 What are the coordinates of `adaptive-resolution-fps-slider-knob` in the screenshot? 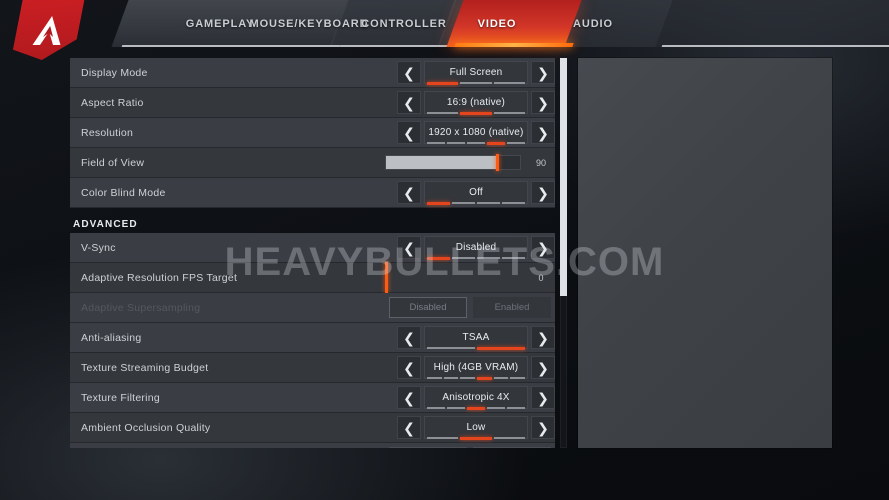 It's located at (386, 277).